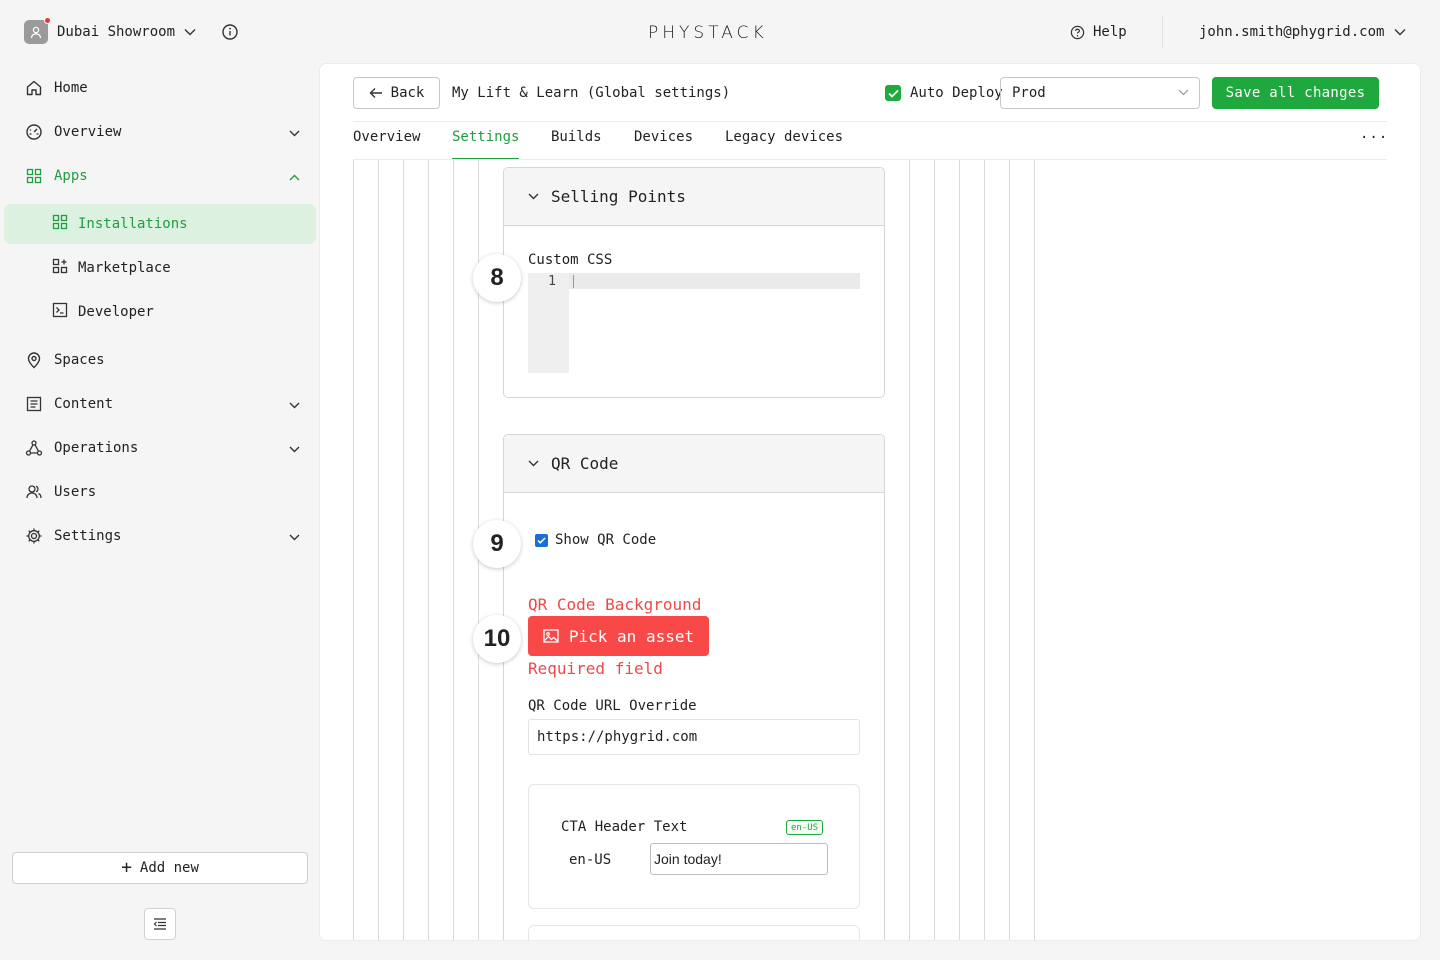 The height and width of the screenshot is (960, 1440). What do you see at coordinates (624, 827) in the screenshot?
I see `cta-header-label: CTA Header Text` at bounding box center [624, 827].